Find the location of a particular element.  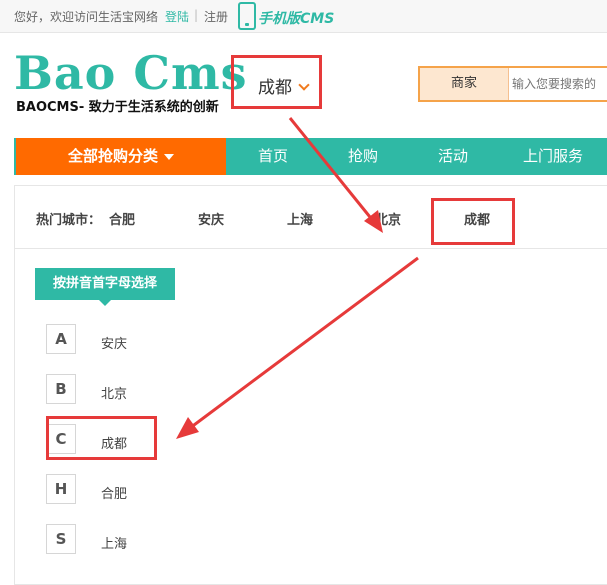

arrow-to-hot-city is located at coordinates (335, 175).